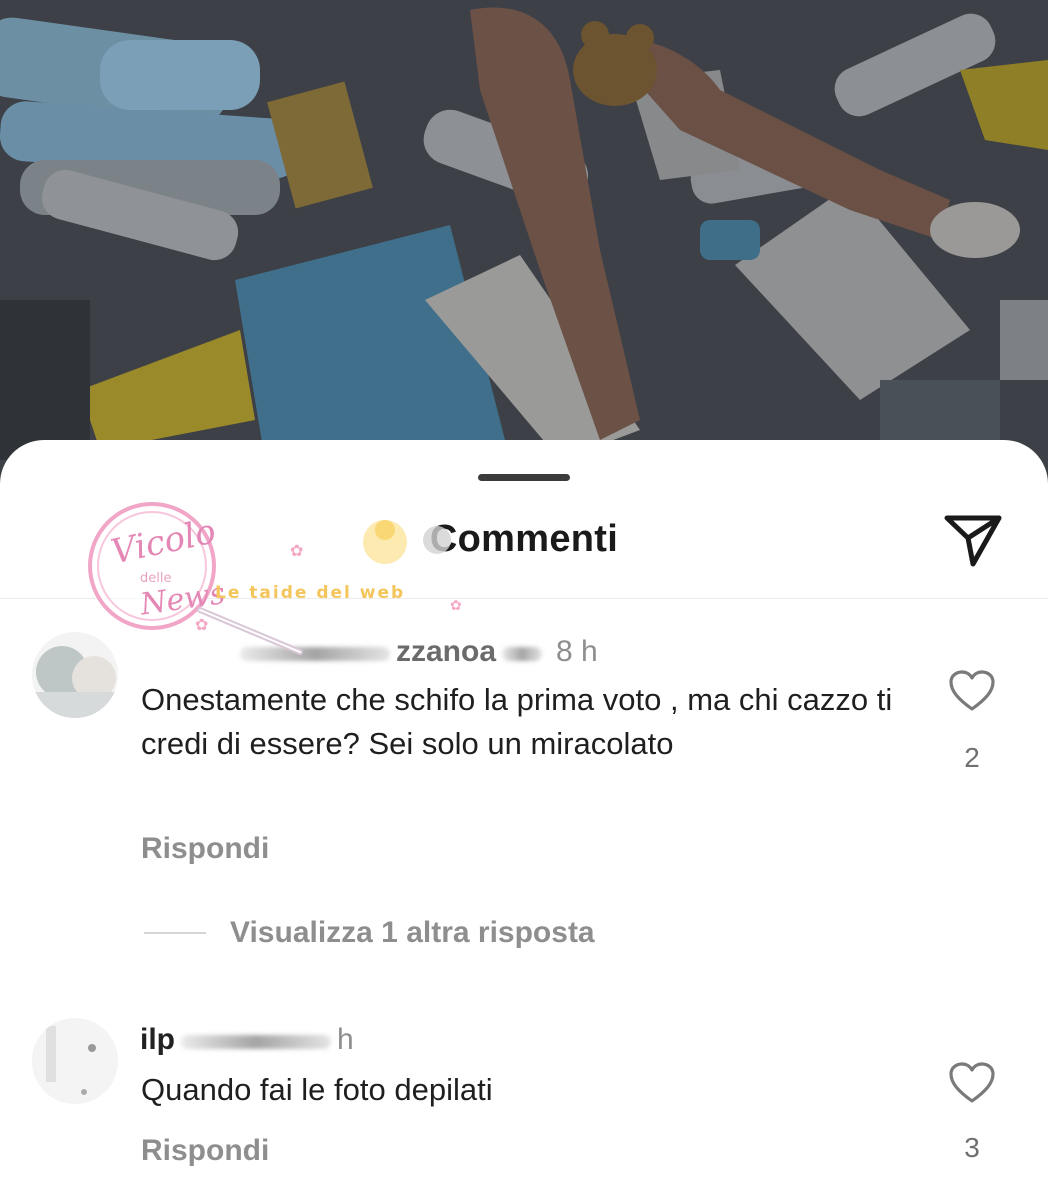 The height and width of the screenshot is (1200, 1048). Describe the element at coordinates (345, 1039) in the screenshot. I see `comment-time: h` at that location.